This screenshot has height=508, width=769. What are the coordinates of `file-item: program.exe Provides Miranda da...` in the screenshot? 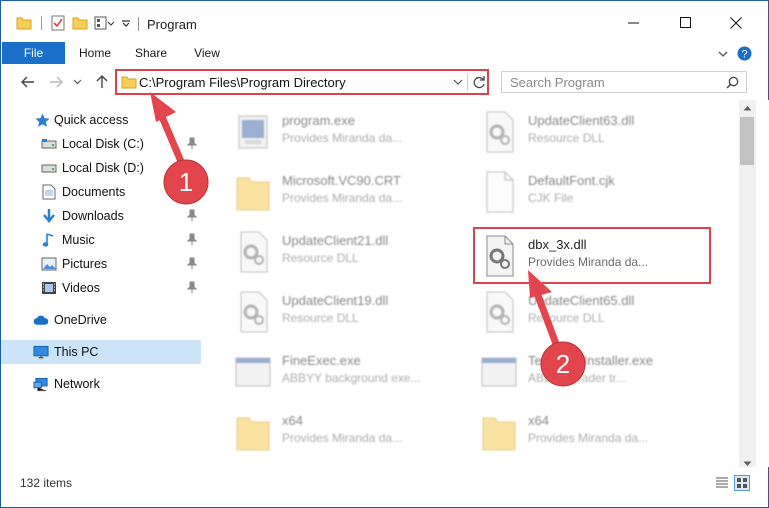 It's located at (342, 132).